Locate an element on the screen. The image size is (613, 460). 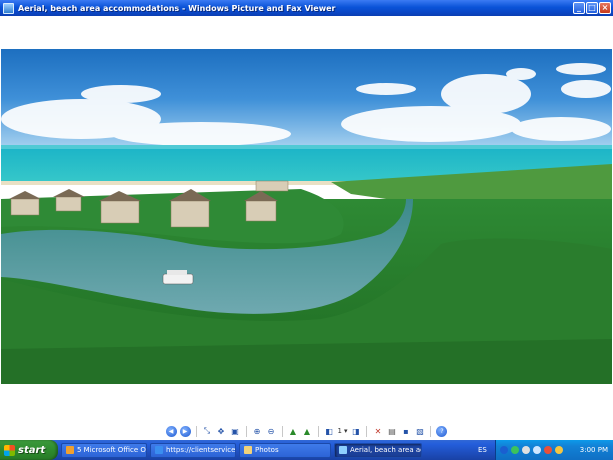
viewer-toolbar: ◀ ▶ ⤡ ✥ ▣ ⊕ ⊖ ▲ ▲ ◧ 1 ▾ ◨ ✕ ▤ ▪ ▧ ? is located at coordinates (306, 431).